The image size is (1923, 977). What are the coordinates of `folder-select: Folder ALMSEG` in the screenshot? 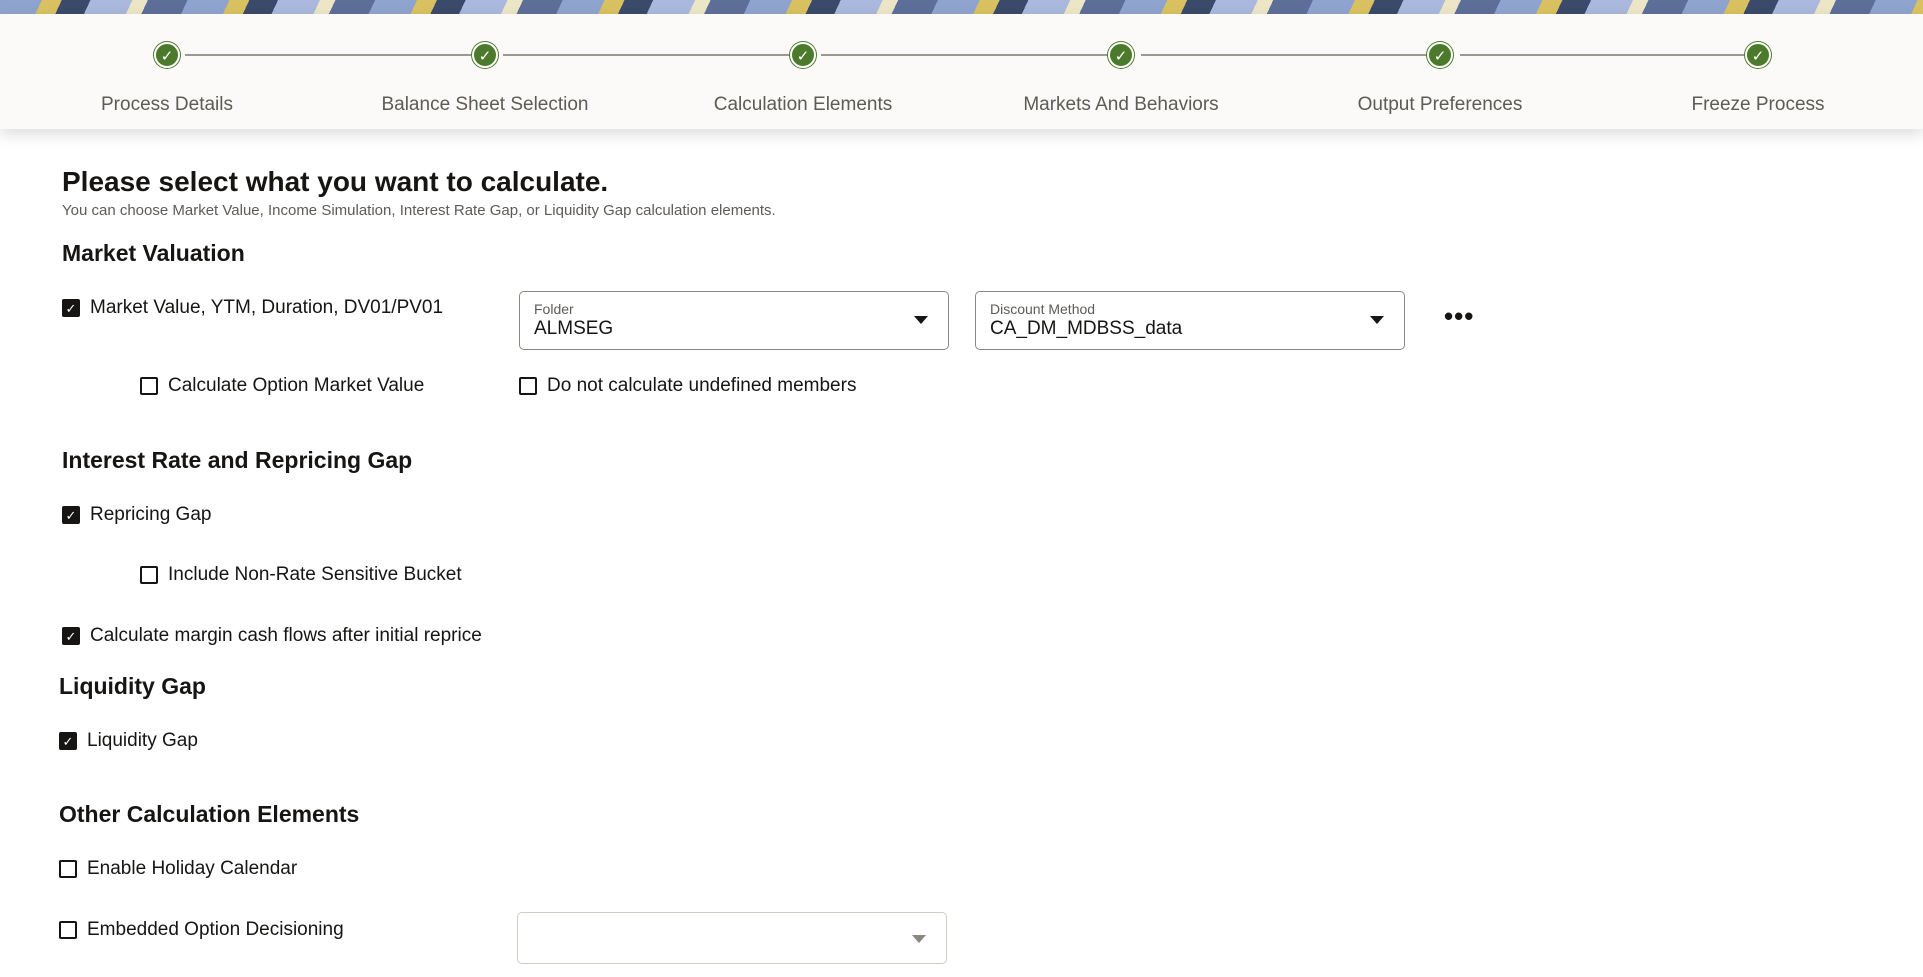 It's located at (734, 320).